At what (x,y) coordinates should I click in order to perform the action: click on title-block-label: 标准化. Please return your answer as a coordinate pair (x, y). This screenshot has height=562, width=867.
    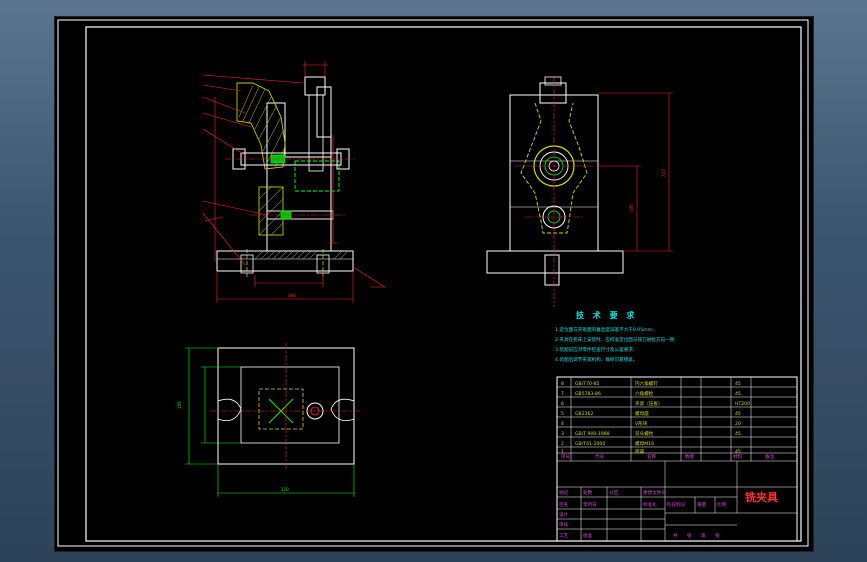
    Looking at the image, I should click on (650, 504).